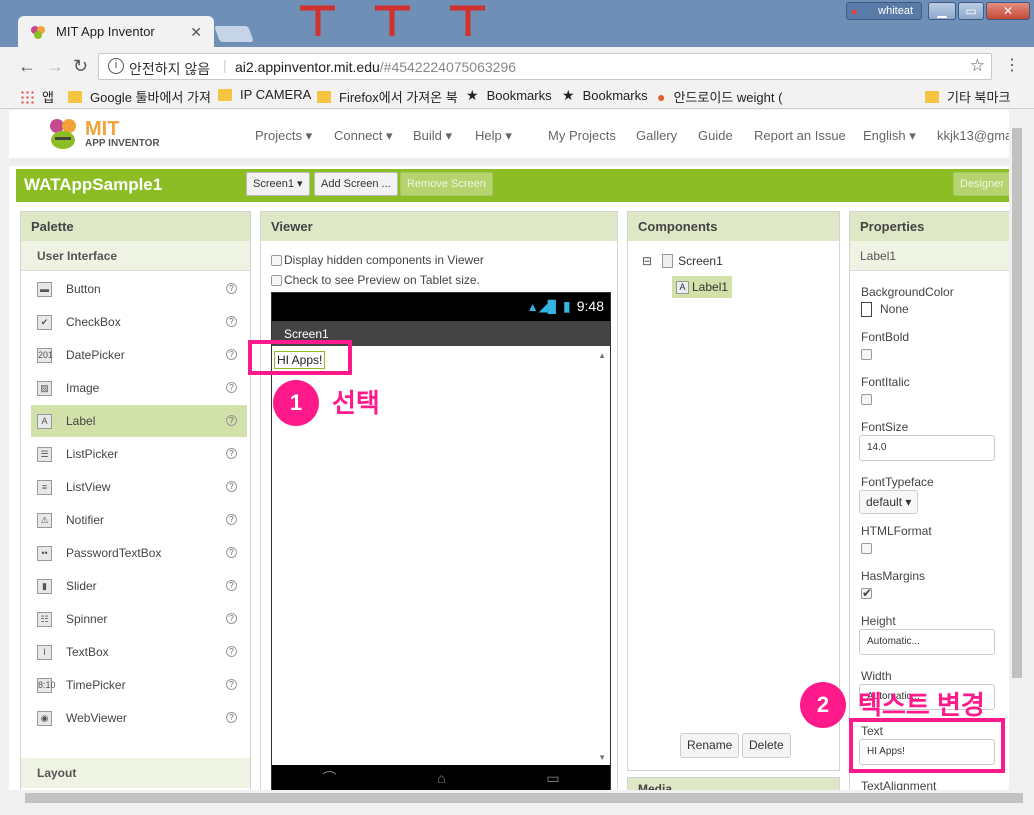 This screenshot has height=815, width=1034. Describe the element at coordinates (866, 593) in the screenshot. I see `prop-hasmargins-checkbox: ✔` at that location.